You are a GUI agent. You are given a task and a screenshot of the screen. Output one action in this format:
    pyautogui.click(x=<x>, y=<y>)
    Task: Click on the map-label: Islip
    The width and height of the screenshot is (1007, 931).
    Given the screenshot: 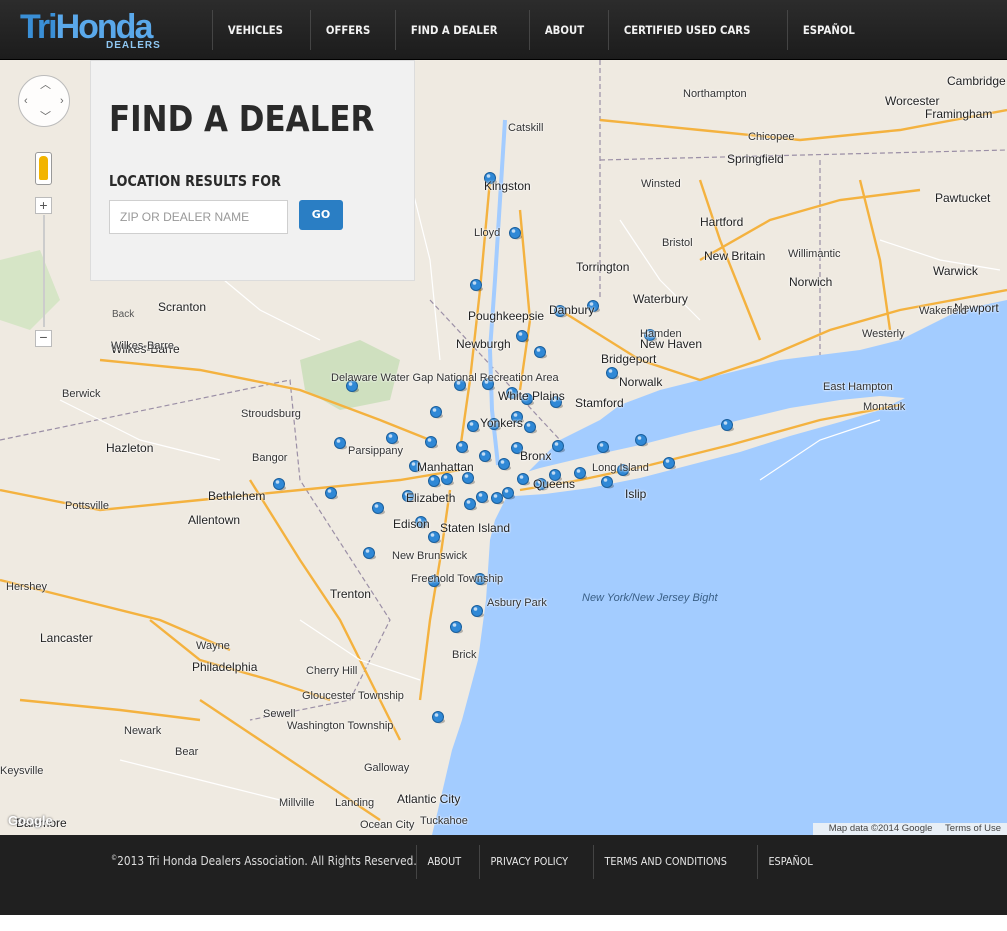 What is the action you would take?
    pyautogui.click(x=636, y=494)
    